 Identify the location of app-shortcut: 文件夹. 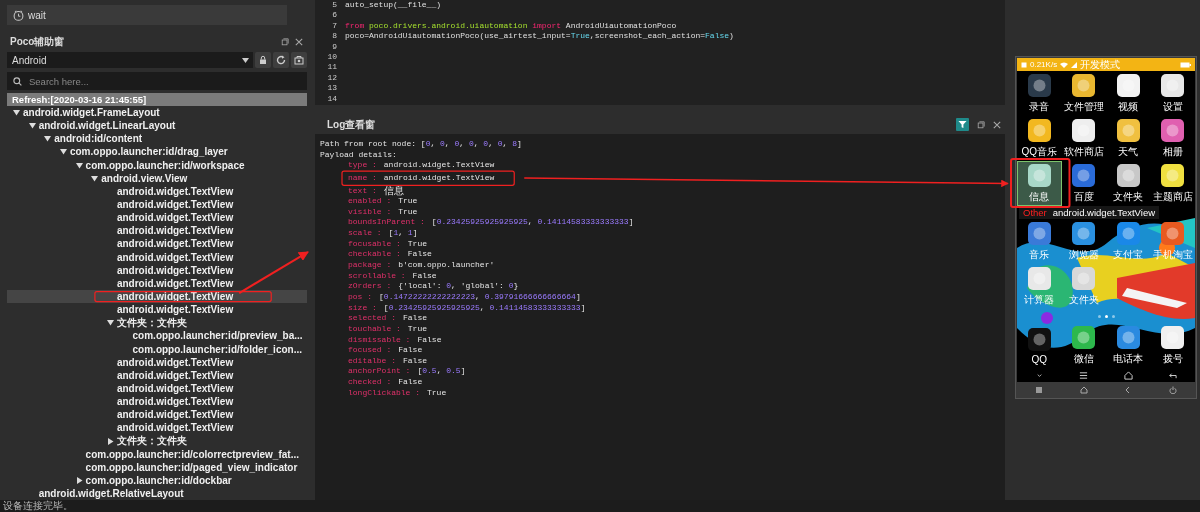
(1128, 183).